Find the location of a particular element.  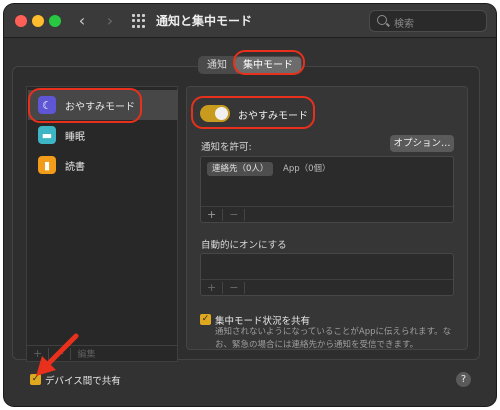

sidebar-item-reading: ▮ 読書 is located at coordinates (103, 165).